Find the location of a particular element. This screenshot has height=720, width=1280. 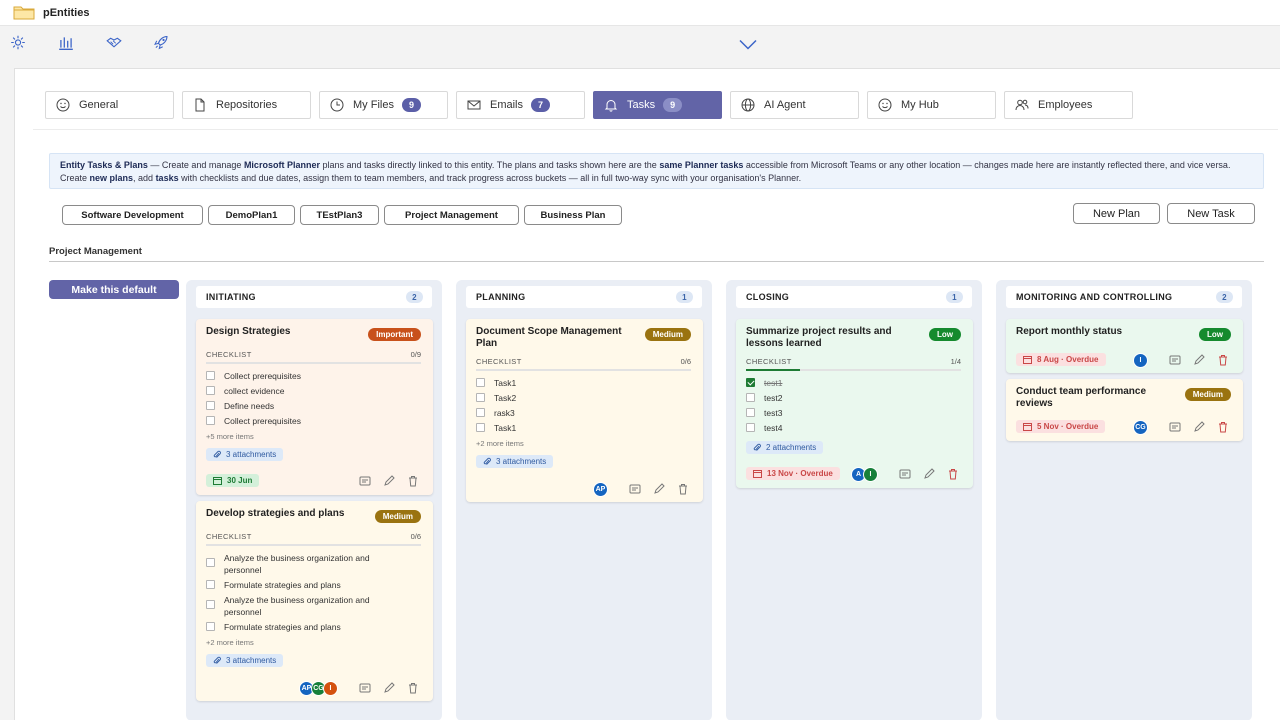

gear-icon is located at coordinates (18, 42).